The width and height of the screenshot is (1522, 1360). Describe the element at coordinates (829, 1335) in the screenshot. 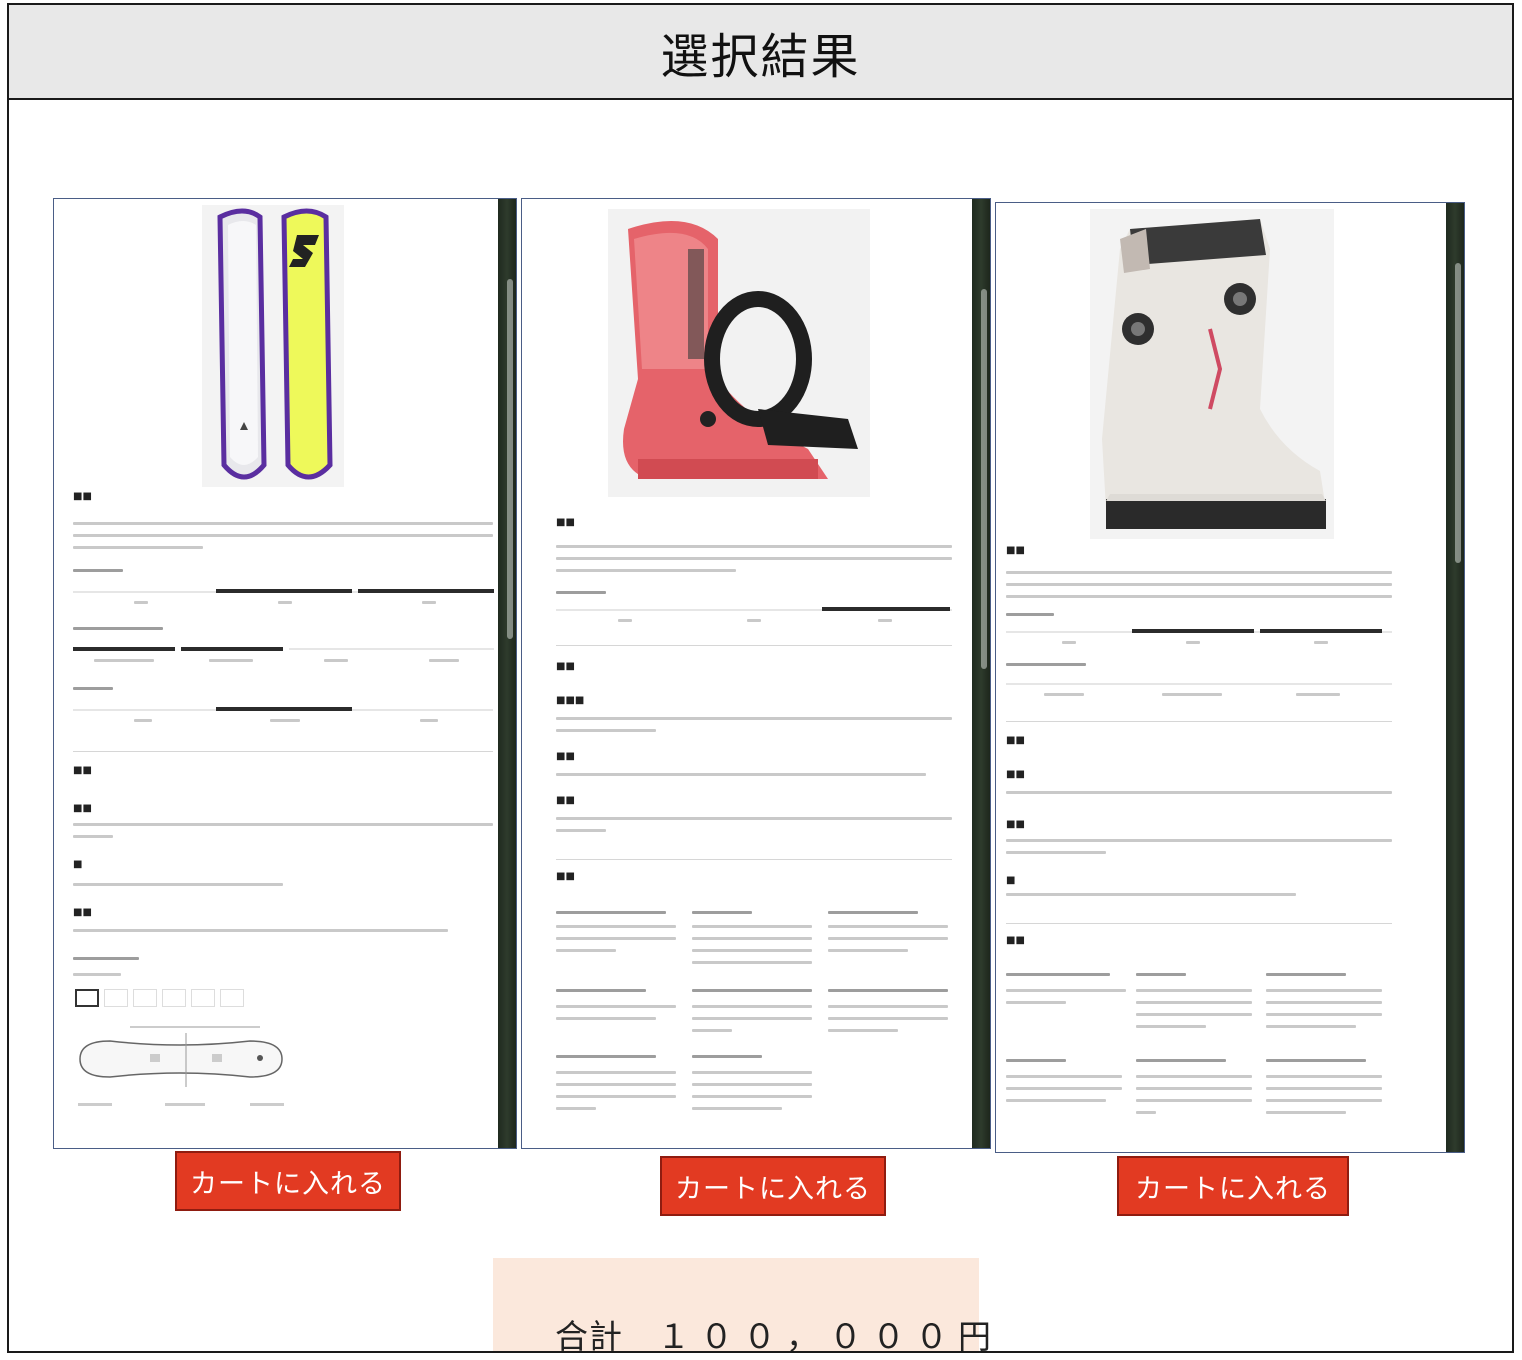

I see `total-amount: １００，０００円` at that location.